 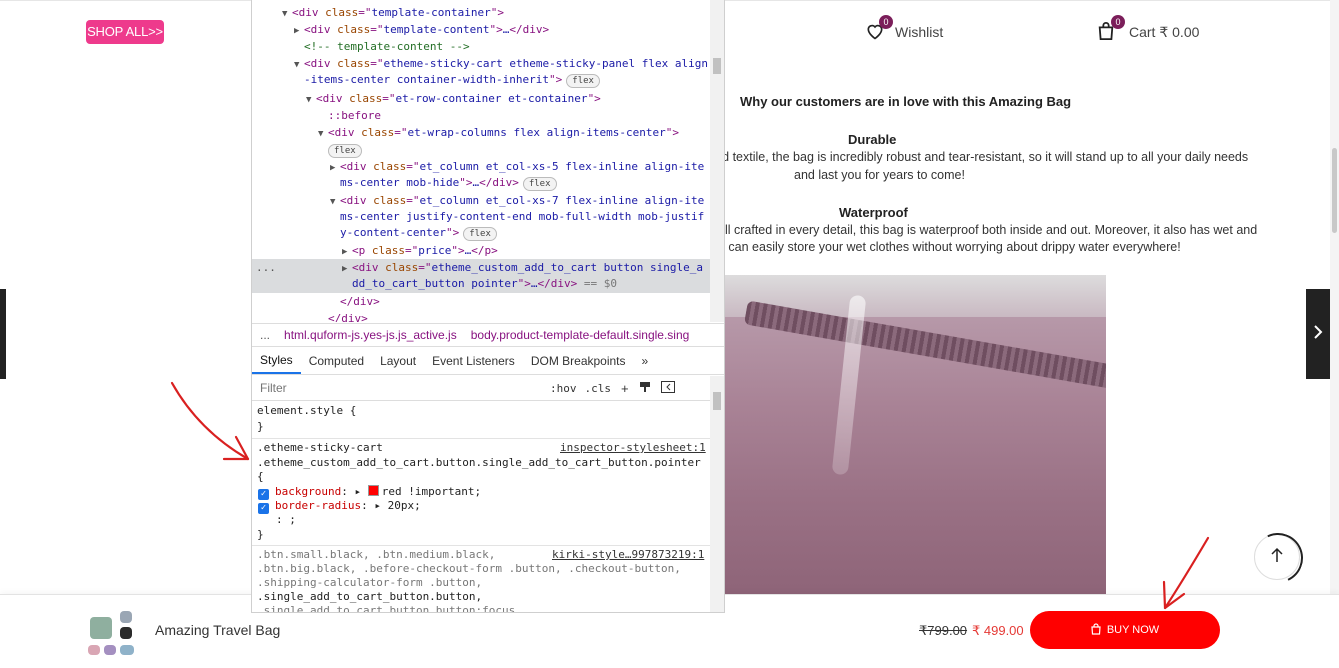 What do you see at coordinates (645, 361) in the screenshot?
I see `tabs-more-button: »` at bounding box center [645, 361].